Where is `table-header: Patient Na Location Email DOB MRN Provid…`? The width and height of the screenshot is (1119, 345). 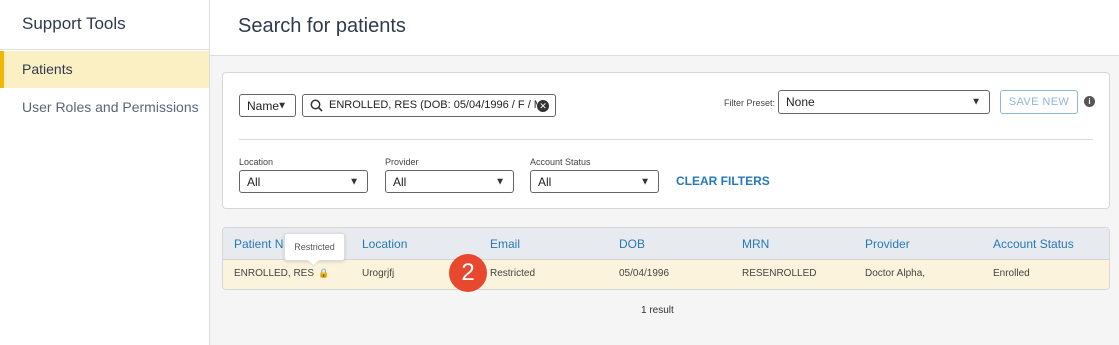 table-header: Patient Na Location Email DOB MRN Provid… is located at coordinates (666, 244).